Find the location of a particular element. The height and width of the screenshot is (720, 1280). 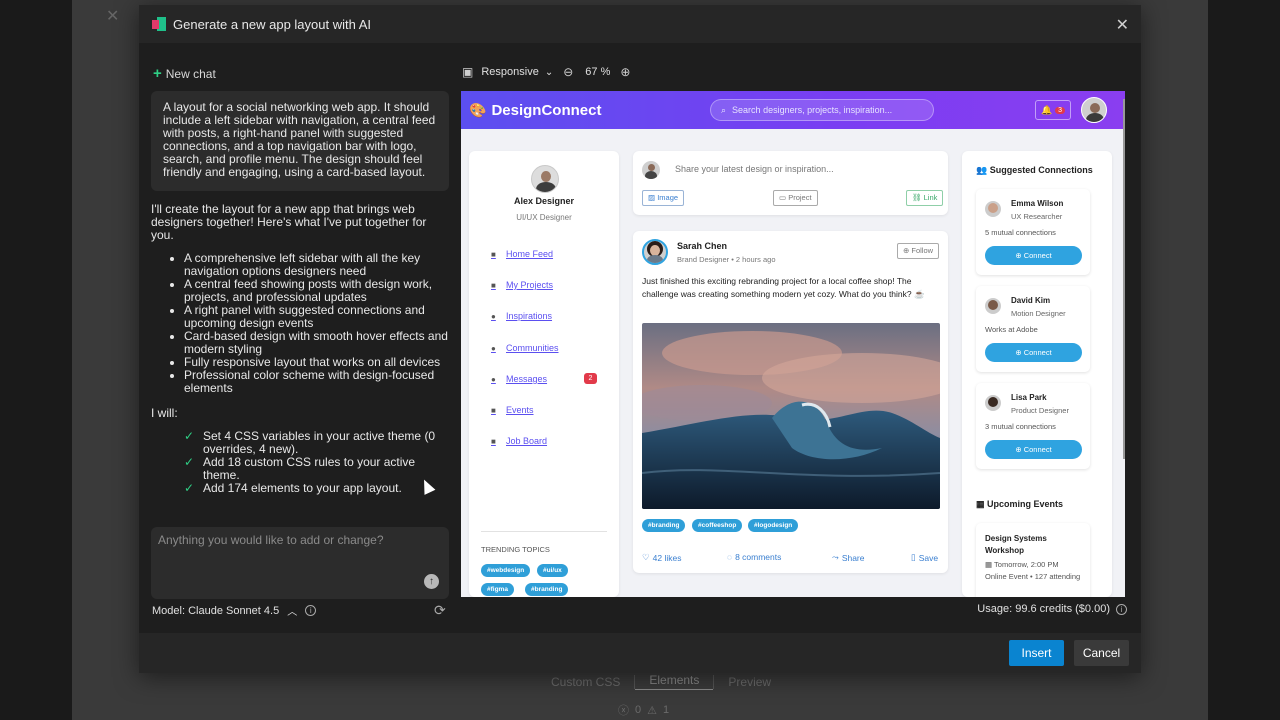

calendar-icon: ▦ is located at coordinates (980, 504).